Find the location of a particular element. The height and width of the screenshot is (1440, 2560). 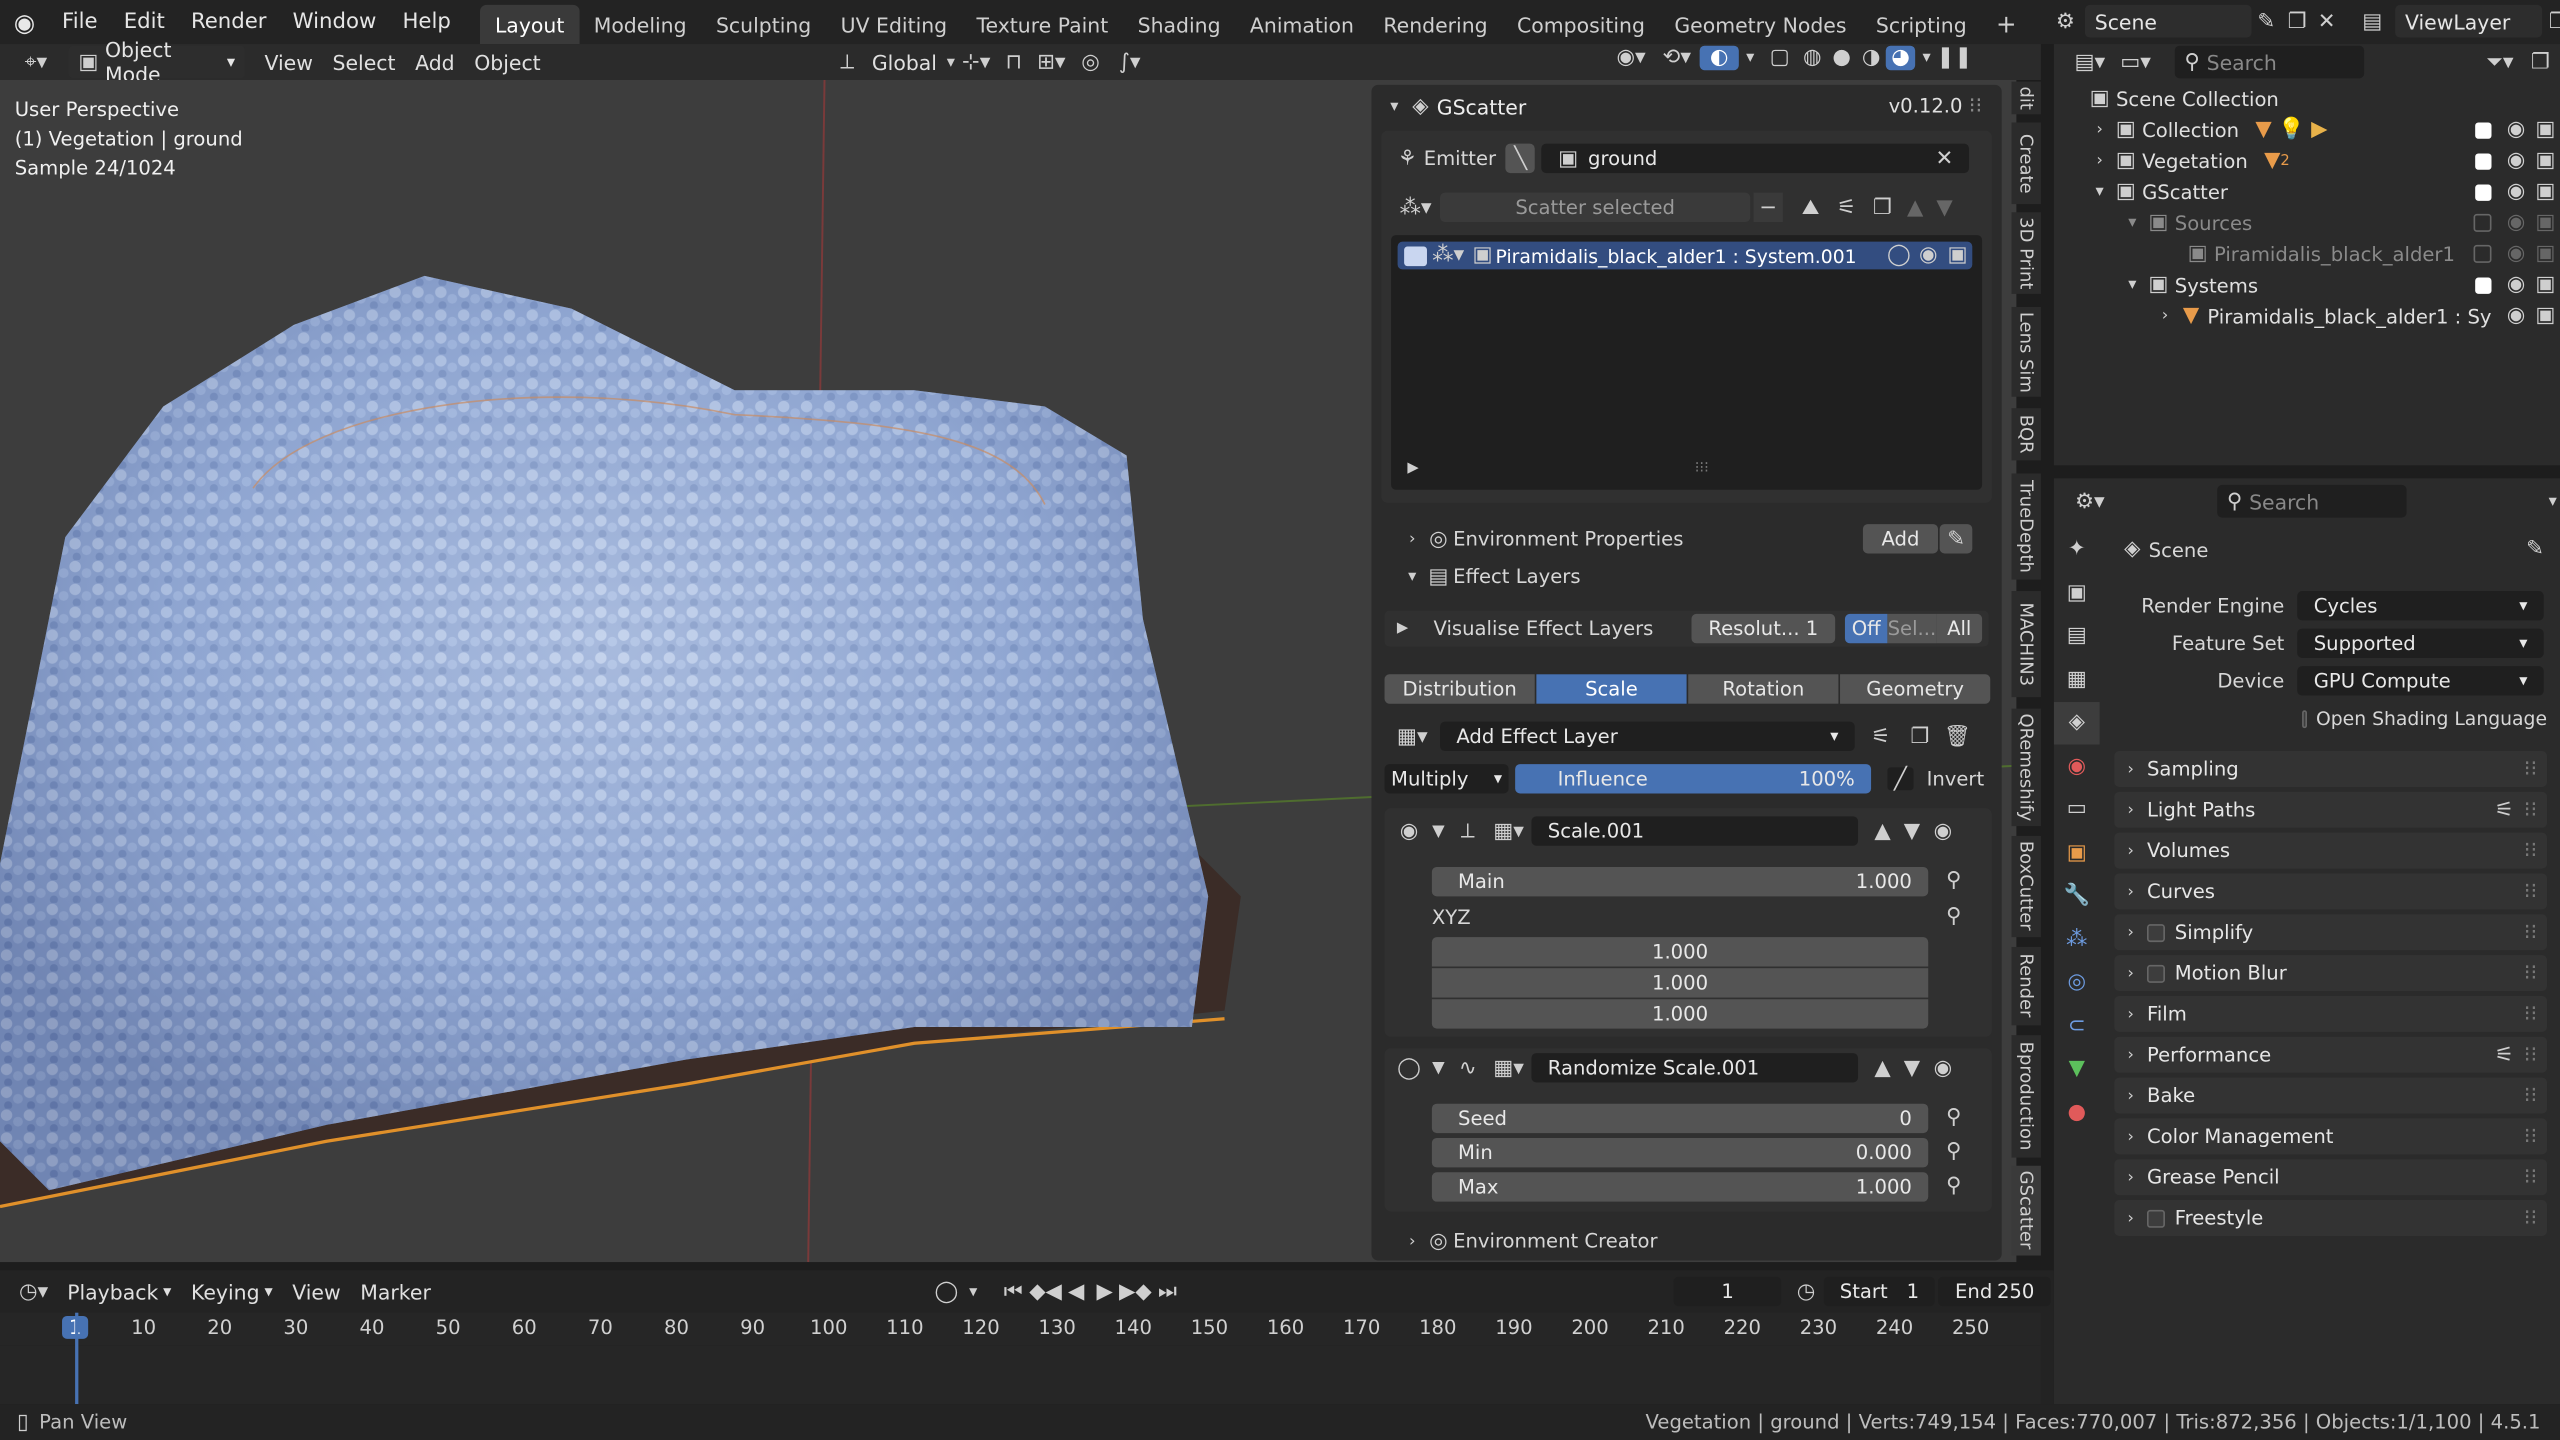

properties-editor-icon: ⚙▾ is located at coordinates (2090, 501).